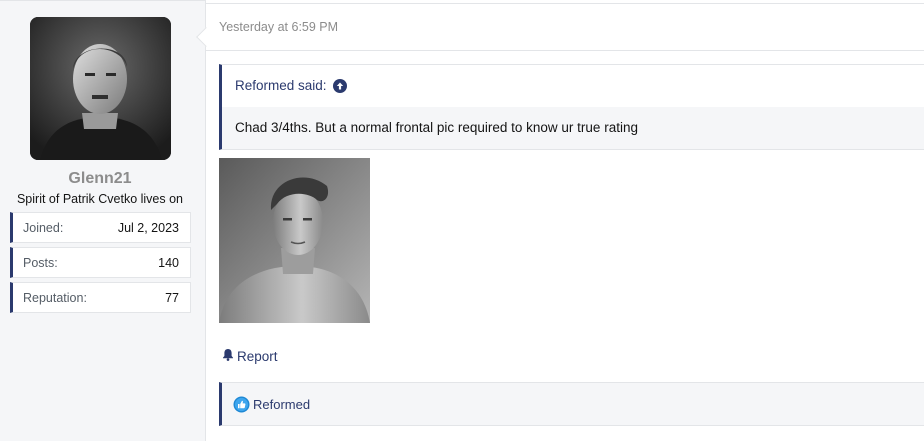  Describe the element at coordinates (55, 297) in the screenshot. I see `stat-label: Reputation:` at that location.